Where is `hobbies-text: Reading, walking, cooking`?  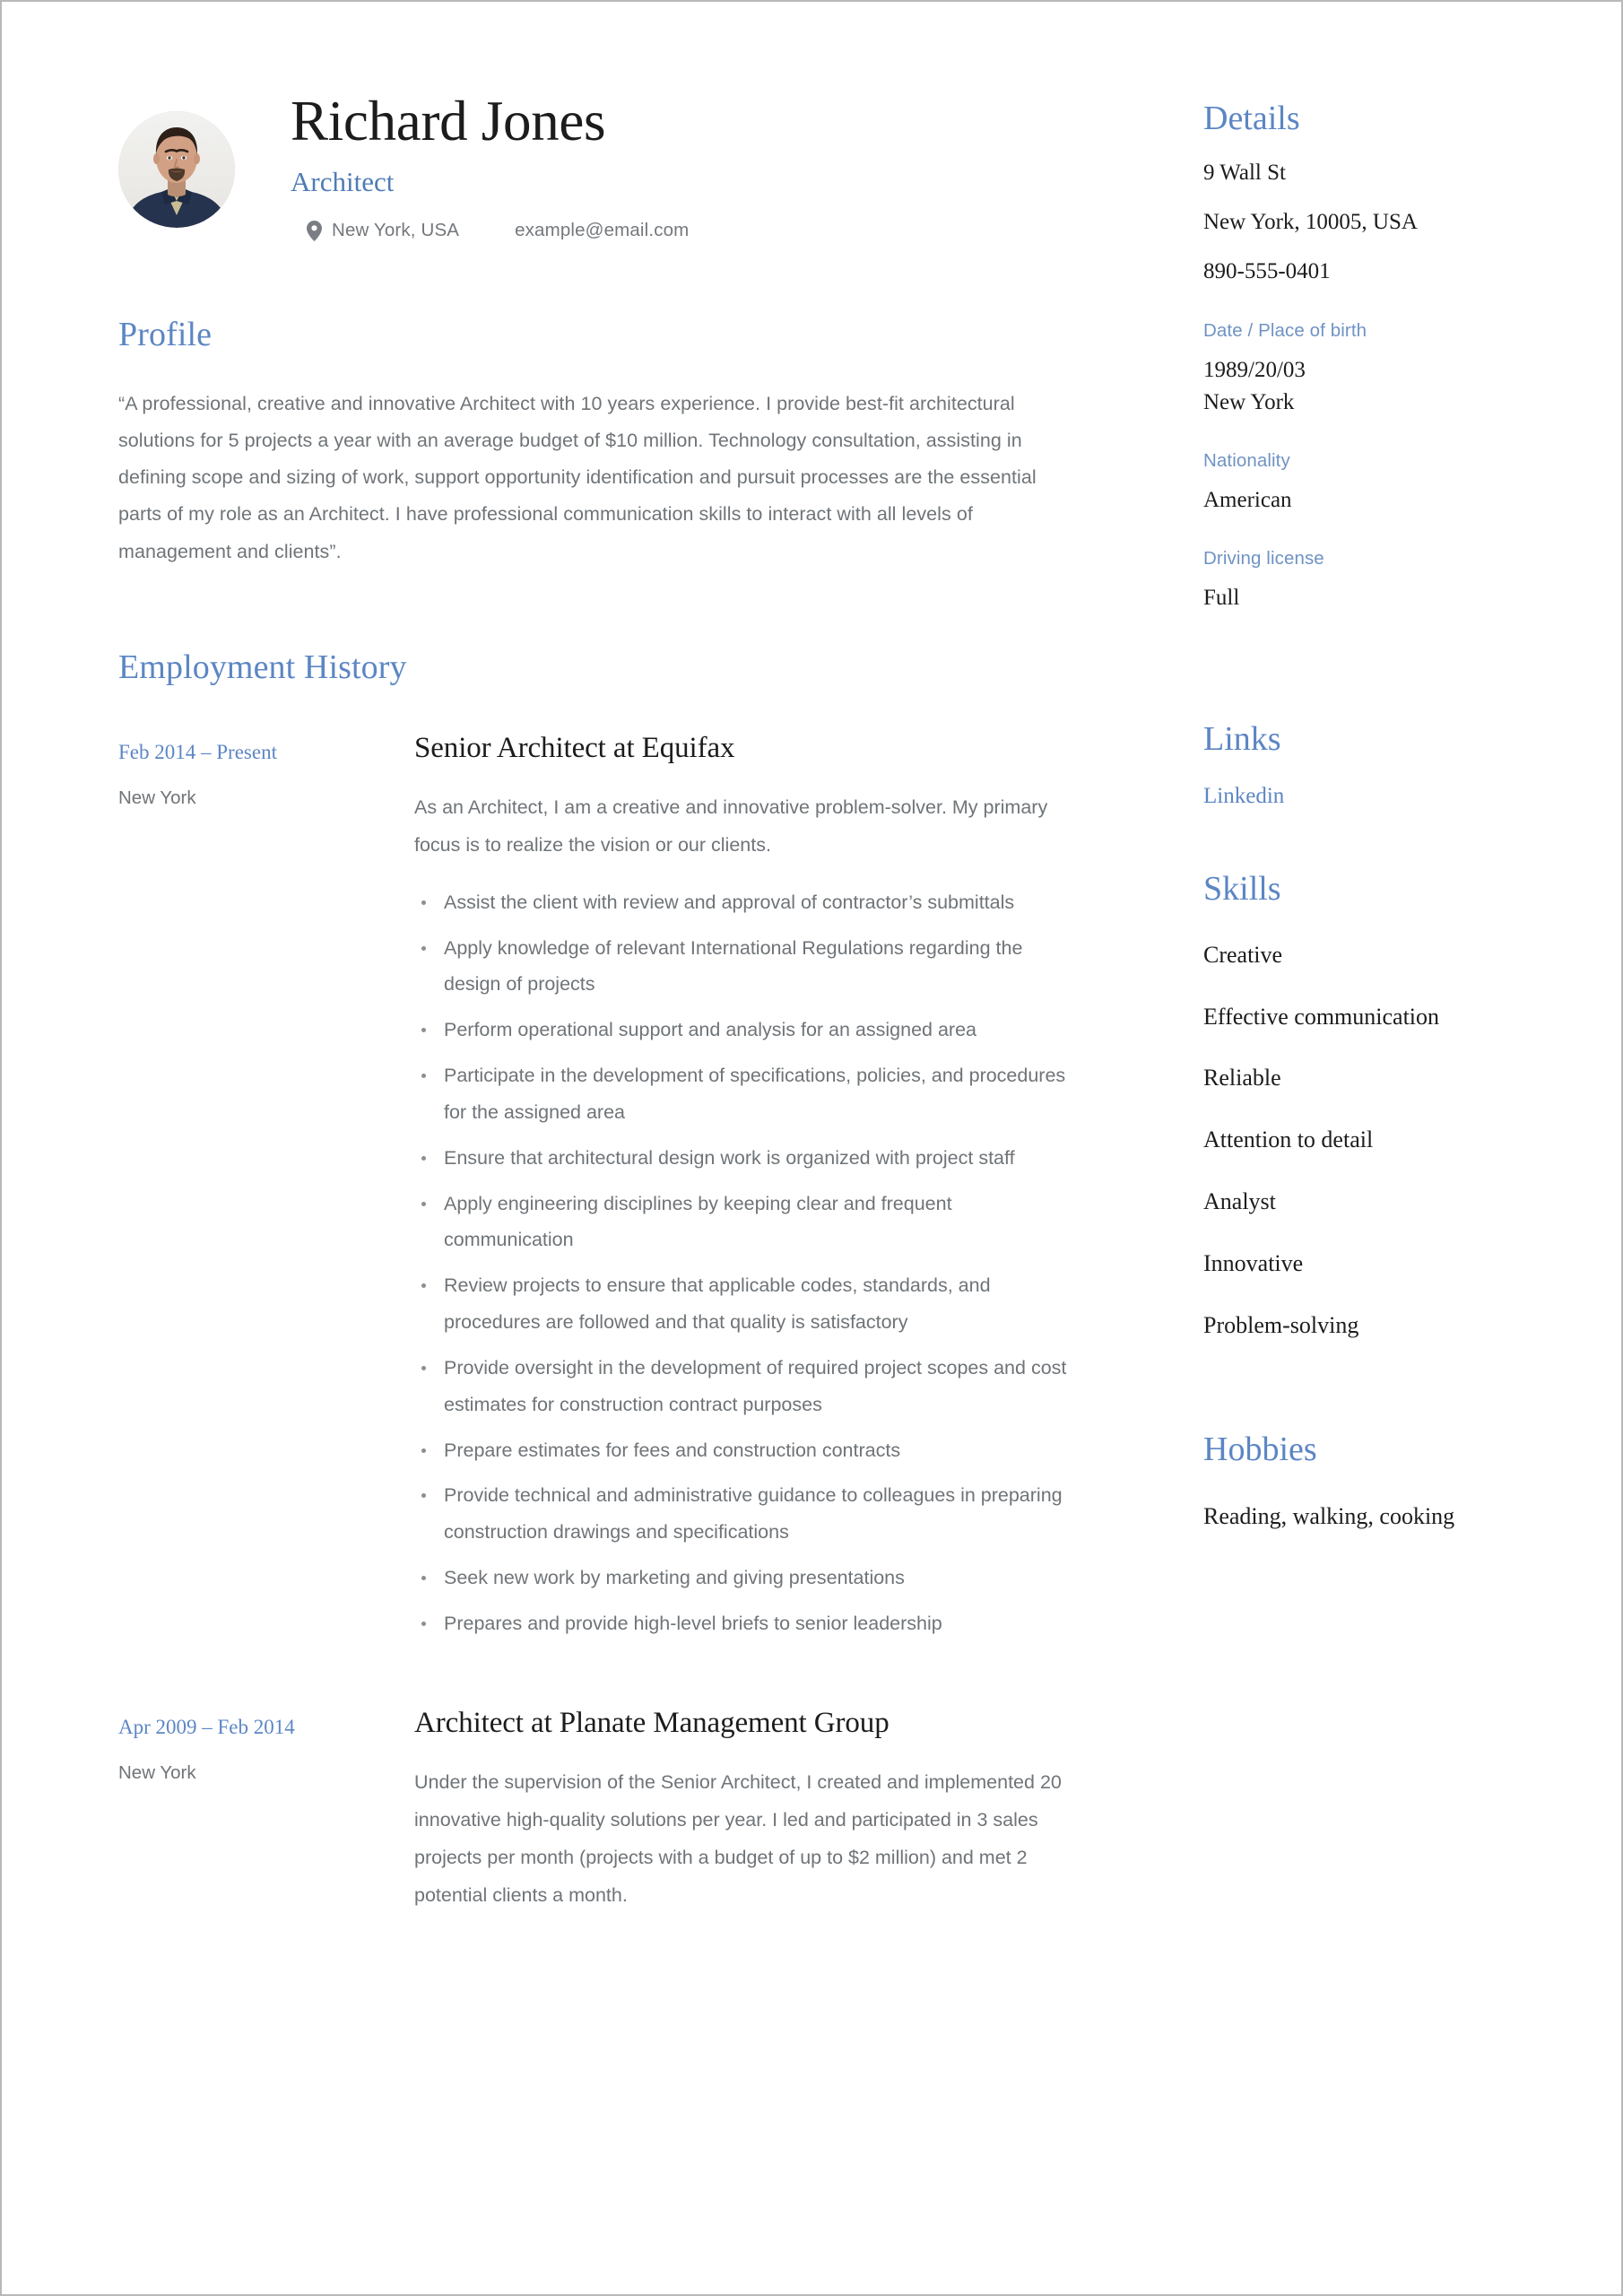 hobbies-text: Reading, walking, cooking is located at coordinates (1329, 1515).